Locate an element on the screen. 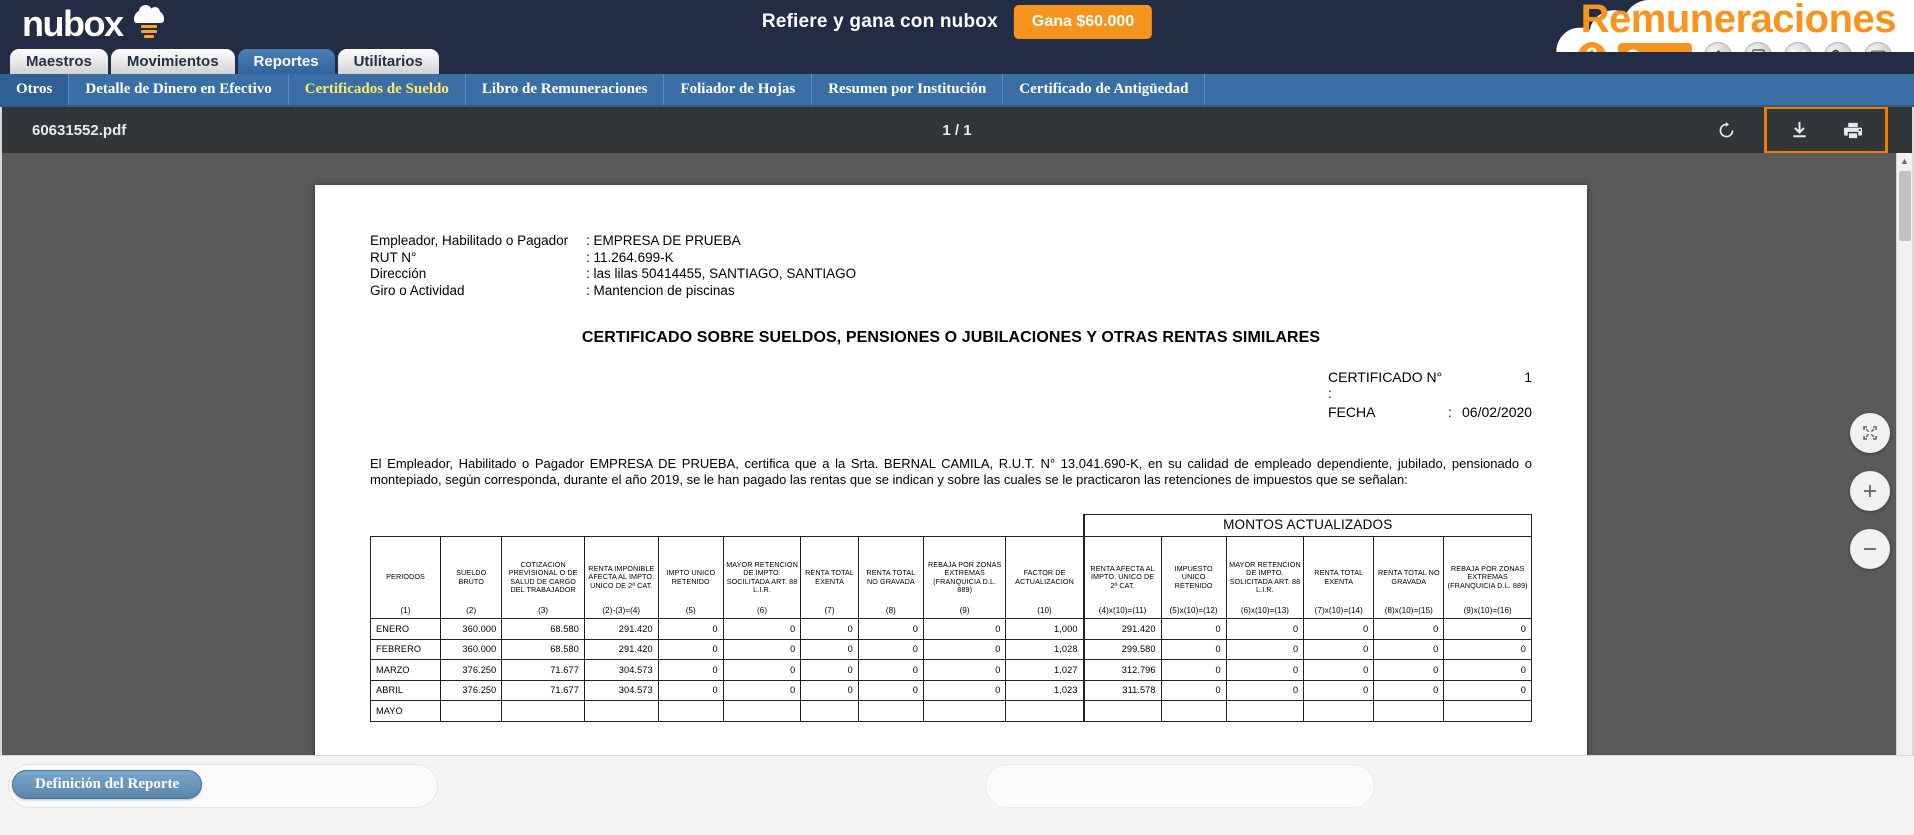 The image size is (1914, 835). download-icon is located at coordinates (1799, 130).